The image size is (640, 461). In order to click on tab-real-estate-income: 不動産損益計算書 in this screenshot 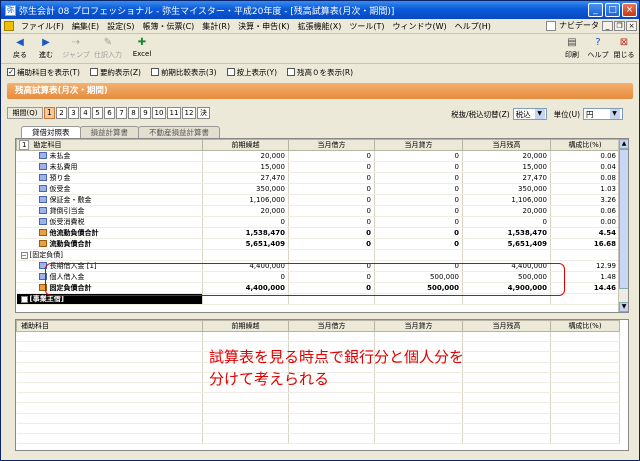, I will do `click(179, 132)`.